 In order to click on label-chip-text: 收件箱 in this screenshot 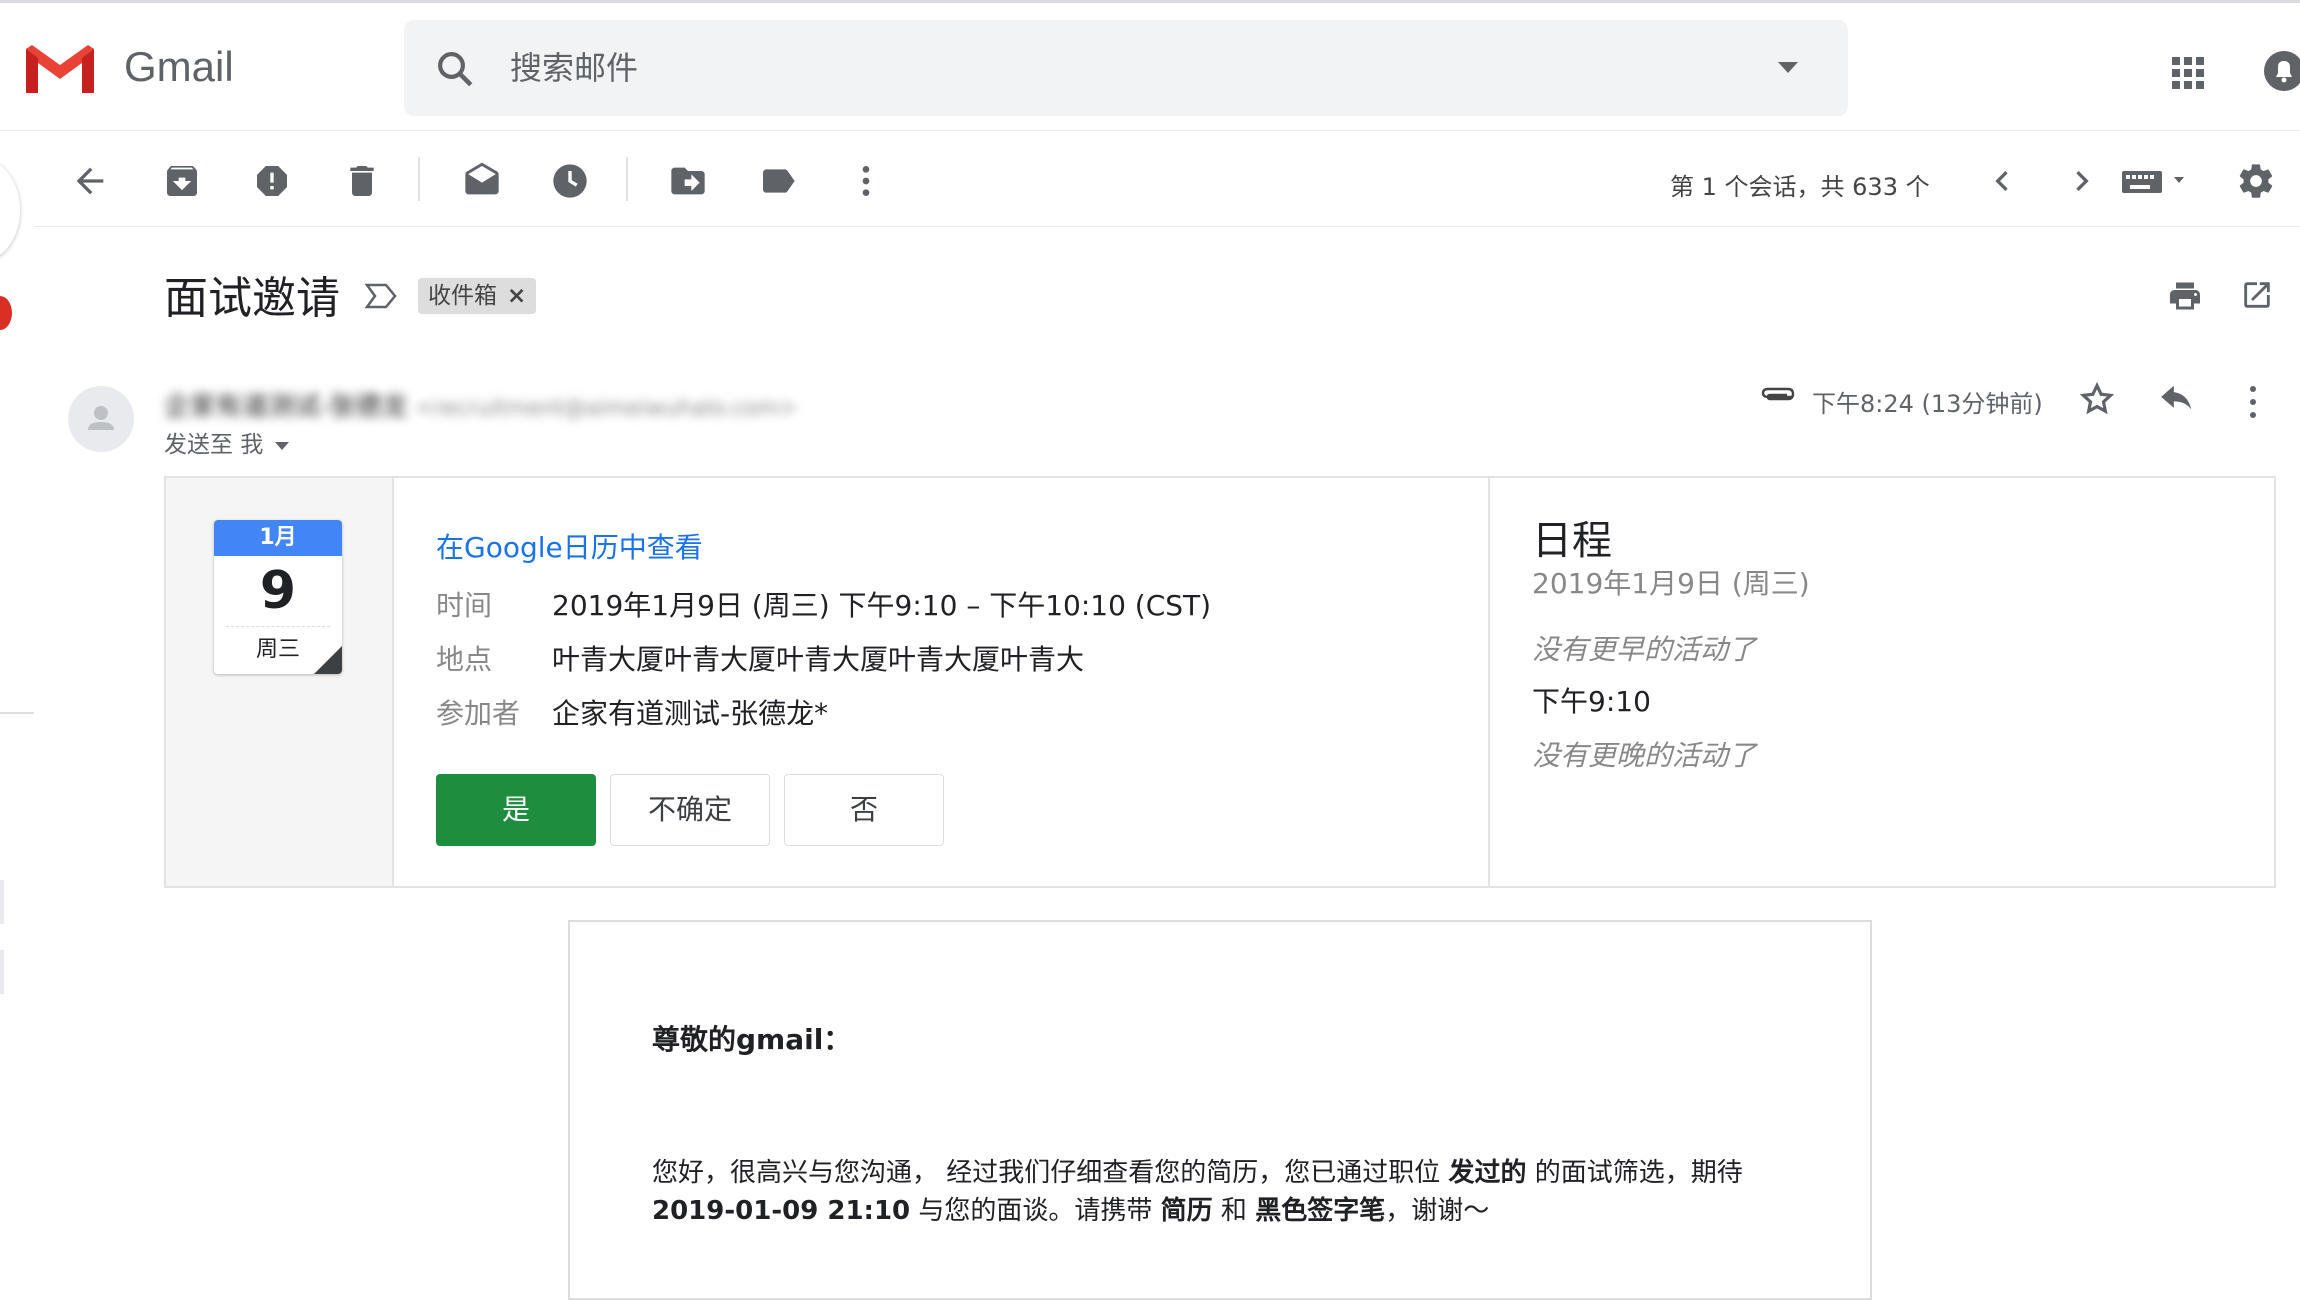, I will do `click(462, 296)`.